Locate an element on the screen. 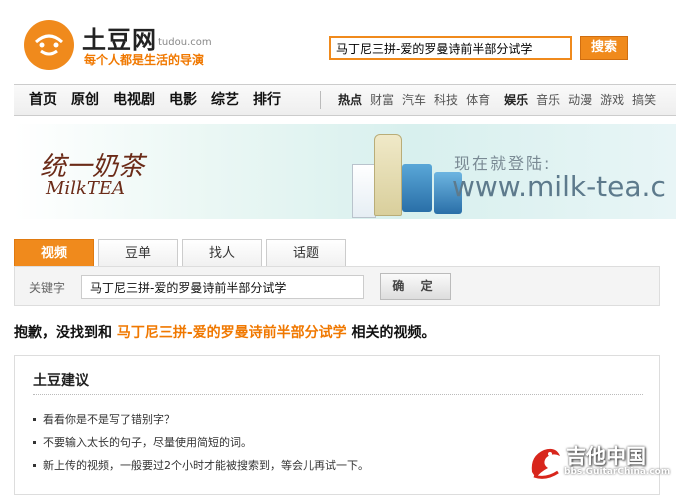 The height and width of the screenshot is (495, 676). search-type-tabs: 视频 豆单 找人 话题 is located at coordinates (345, 253).